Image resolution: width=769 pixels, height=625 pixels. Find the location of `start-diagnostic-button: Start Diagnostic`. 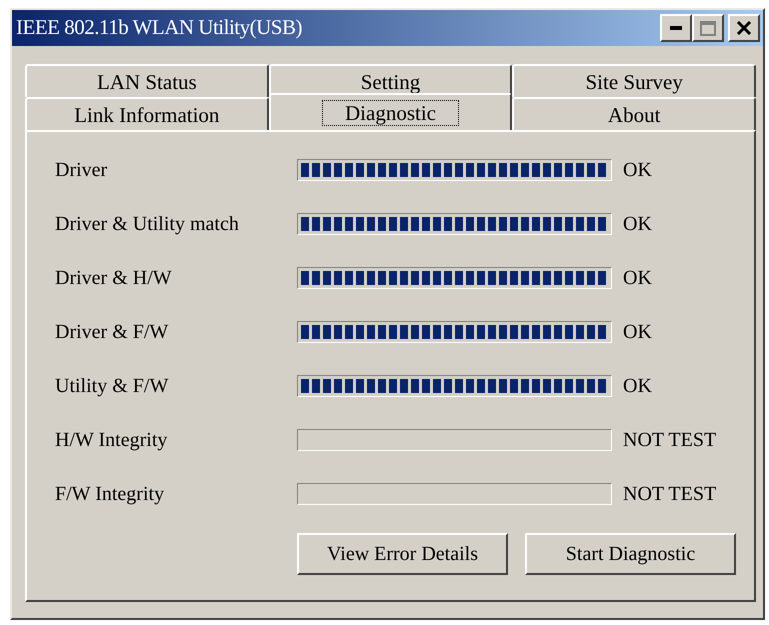

start-diagnostic-button: Start Diagnostic is located at coordinates (630, 554).